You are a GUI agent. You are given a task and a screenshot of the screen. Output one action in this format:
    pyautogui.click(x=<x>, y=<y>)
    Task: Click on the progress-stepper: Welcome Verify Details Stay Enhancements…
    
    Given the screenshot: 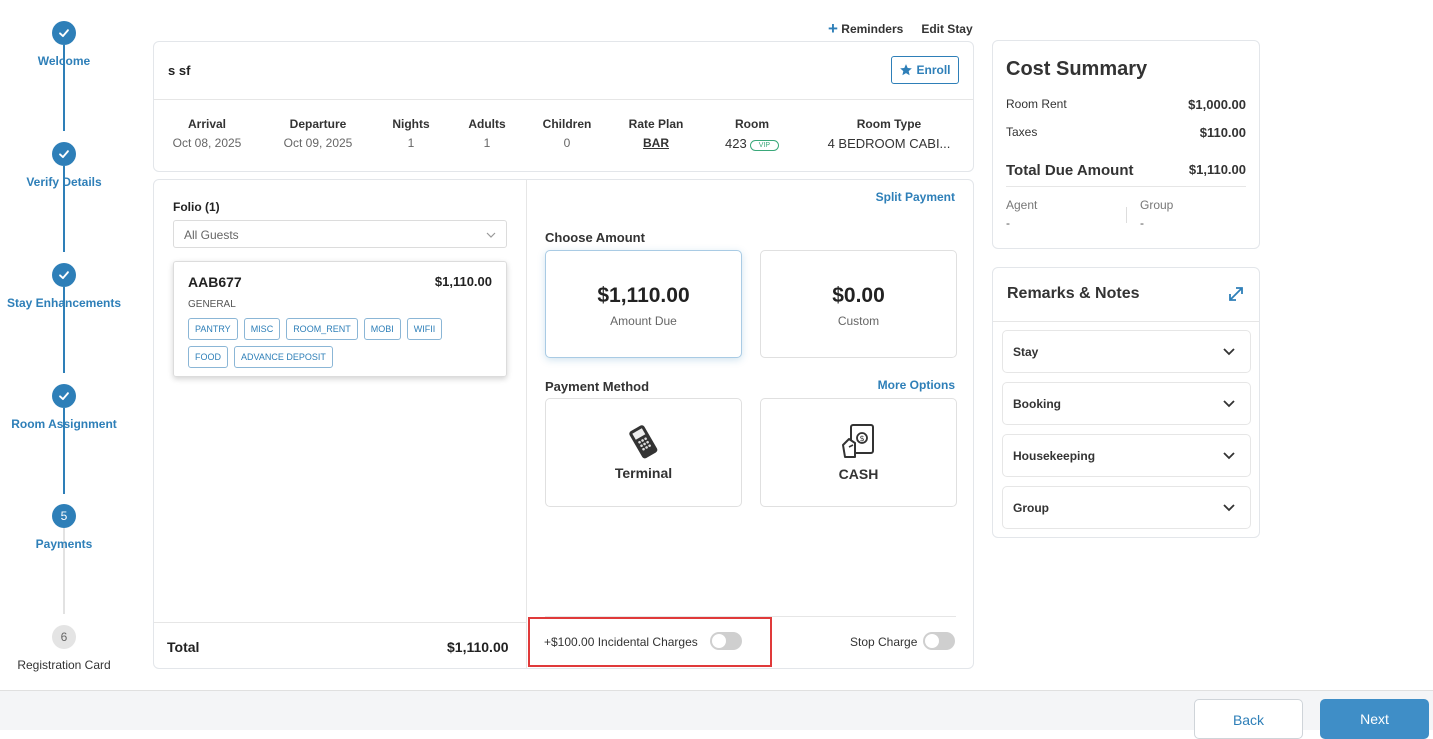 What is the action you would take?
    pyautogui.click(x=64, y=345)
    